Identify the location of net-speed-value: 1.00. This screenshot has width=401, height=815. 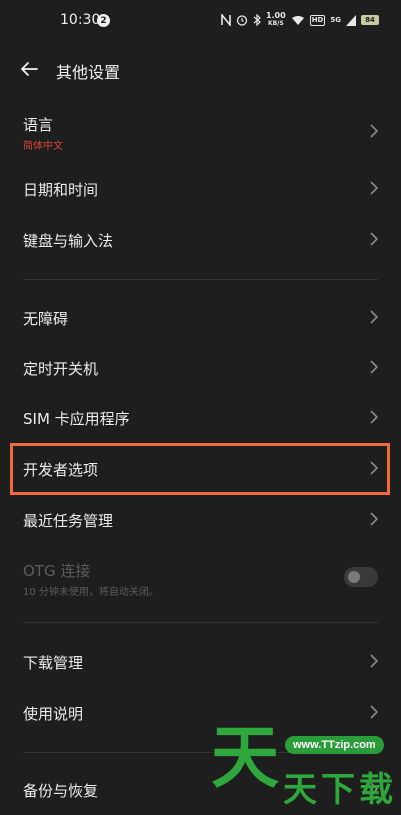
(275, 15).